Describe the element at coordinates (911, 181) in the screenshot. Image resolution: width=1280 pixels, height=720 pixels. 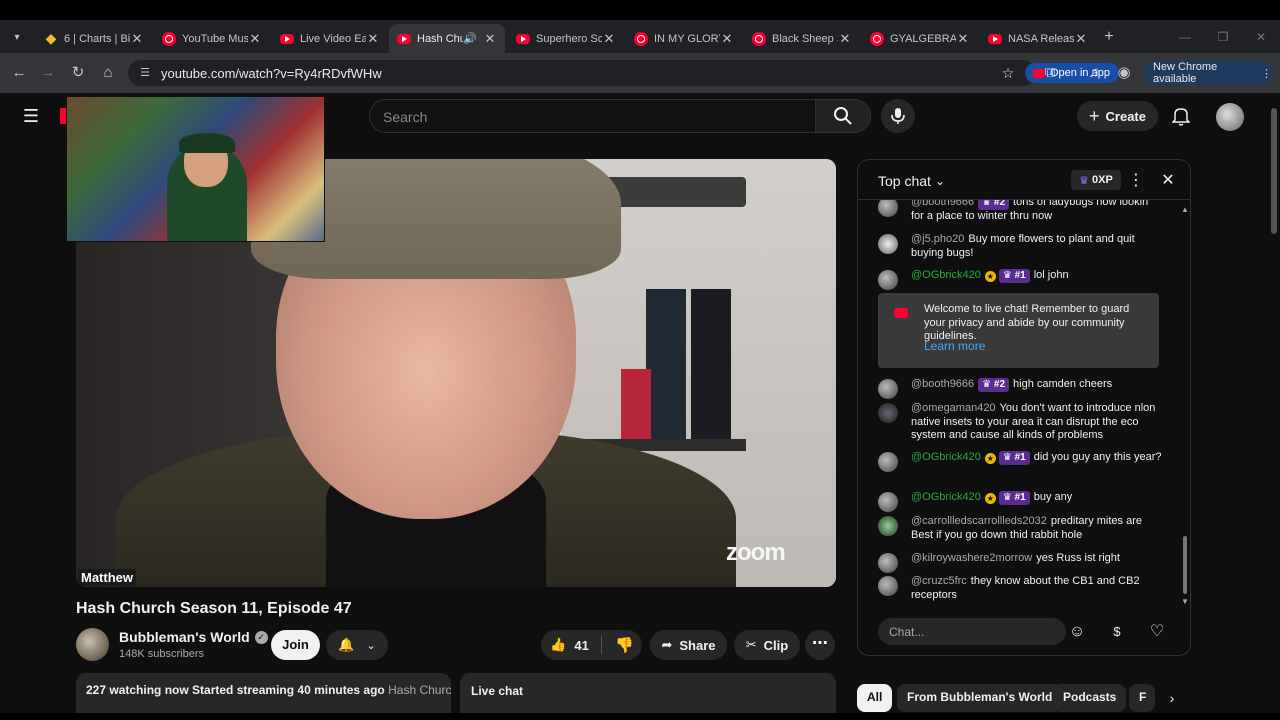
I see `top-chat-dropdown: Top chat ⌄` at that location.